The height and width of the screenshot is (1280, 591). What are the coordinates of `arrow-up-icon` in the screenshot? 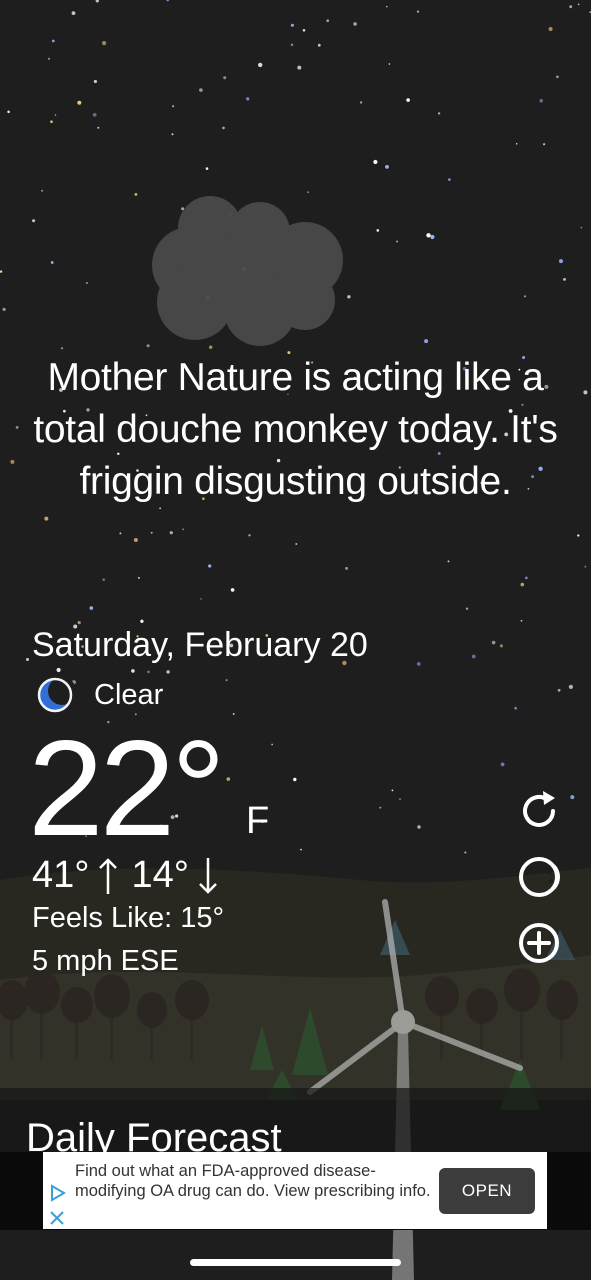 It's located at (108, 875).